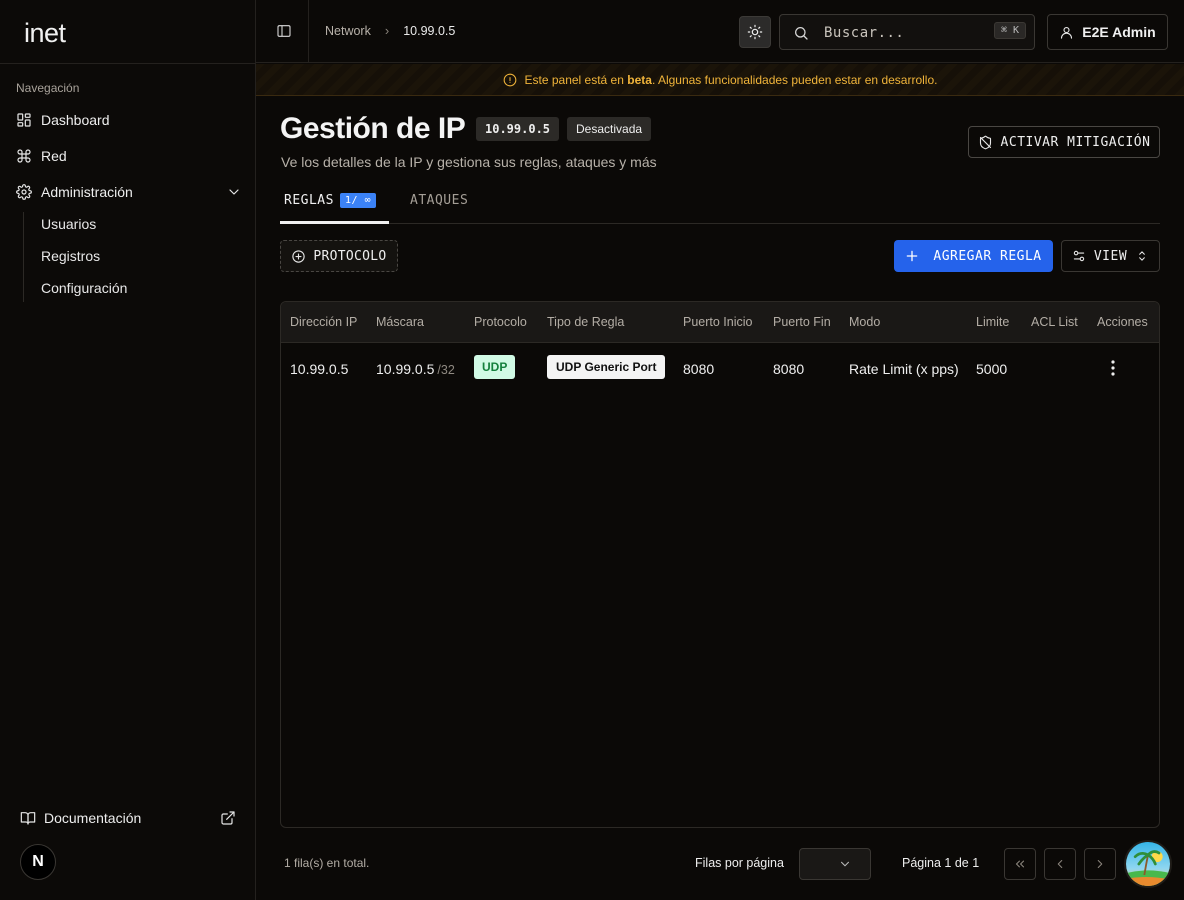 The width and height of the screenshot is (1184, 900). What do you see at coordinates (70, 256) in the screenshot?
I see `sidebar-subitem-registros: Registros` at bounding box center [70, 256].